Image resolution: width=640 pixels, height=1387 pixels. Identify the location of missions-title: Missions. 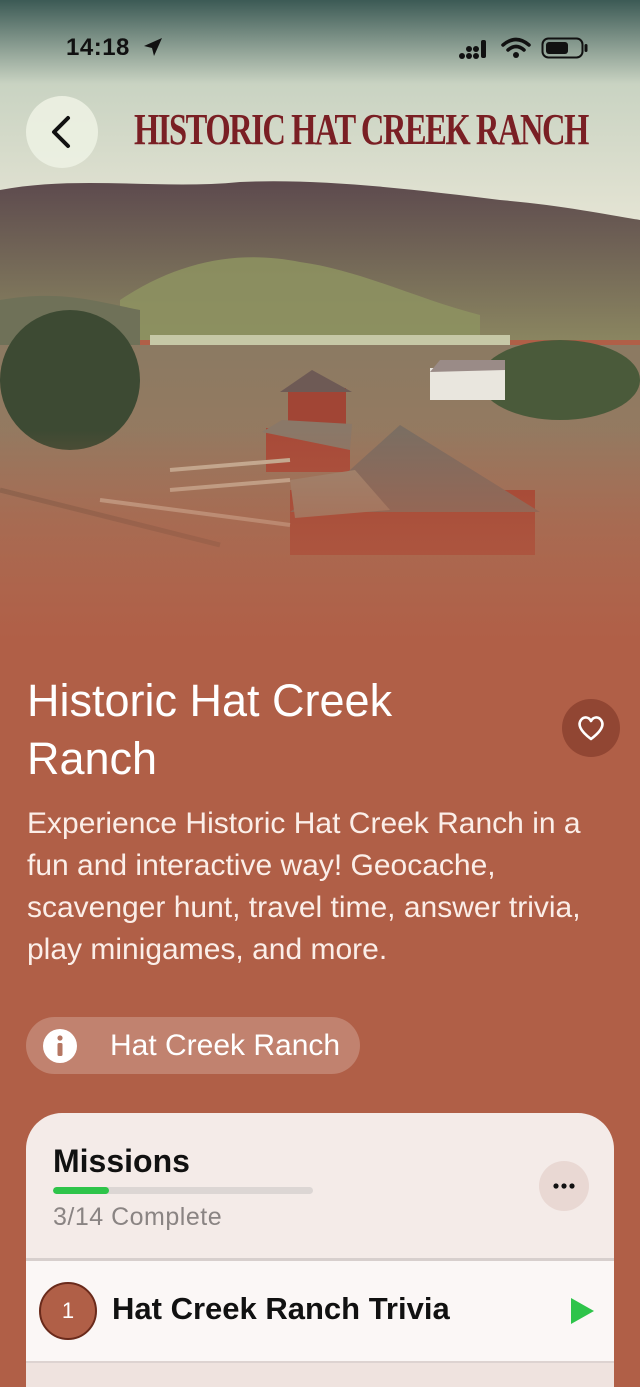
(121, 1161).